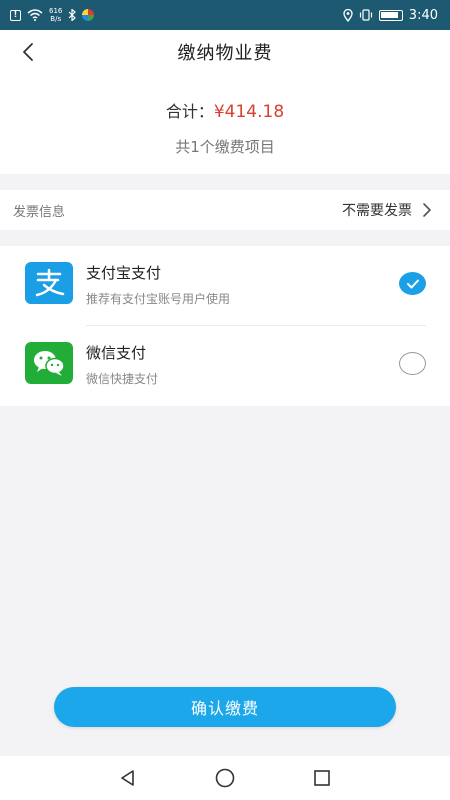 This screenshot has height=800, width=450. Describe the element at coordinates (225, 286) in the screenshot. I see `payment-option-alipay: 支付宝支付 推荐有支付宝账号用户使用` at that location.